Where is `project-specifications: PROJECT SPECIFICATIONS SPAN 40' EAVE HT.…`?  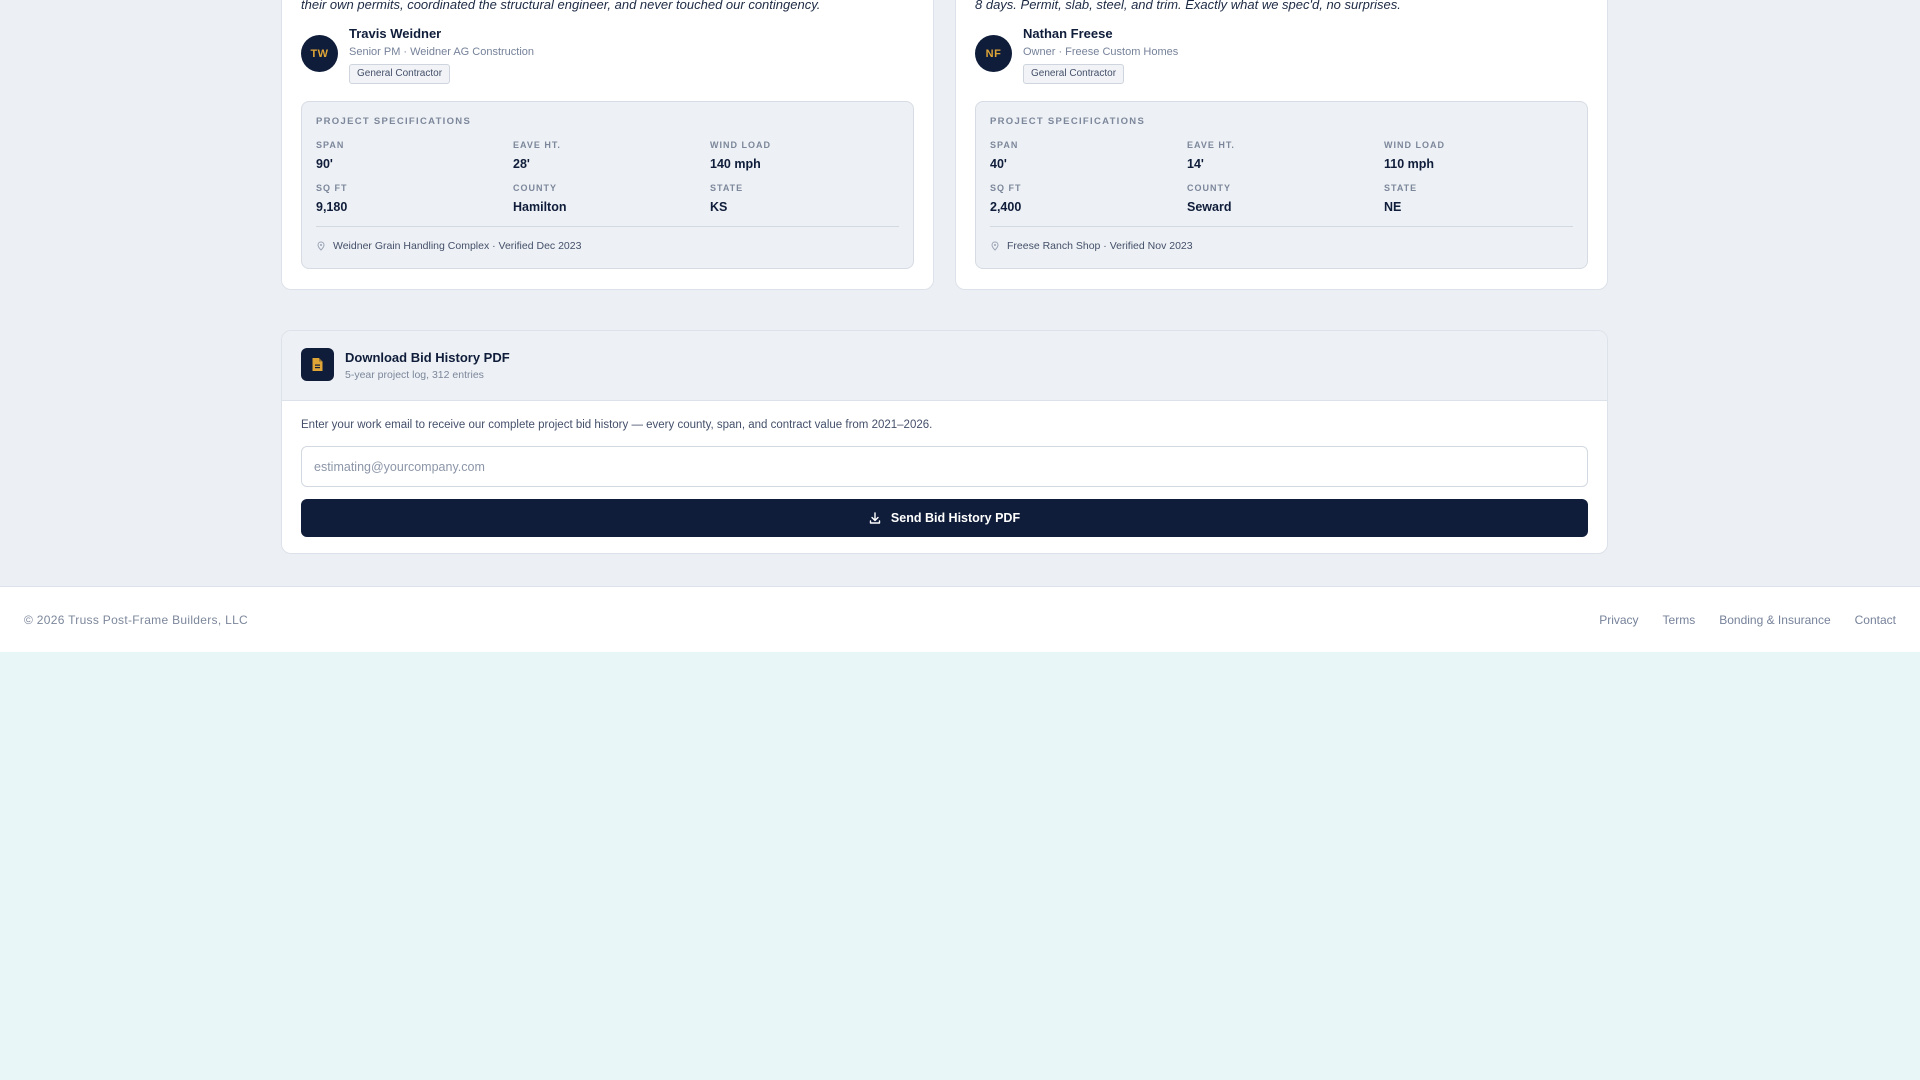 project-specifications: PROJECT SPECIFICATIONS SPAN 40' EAVE HT.… is located at coordinates (1281, 185).